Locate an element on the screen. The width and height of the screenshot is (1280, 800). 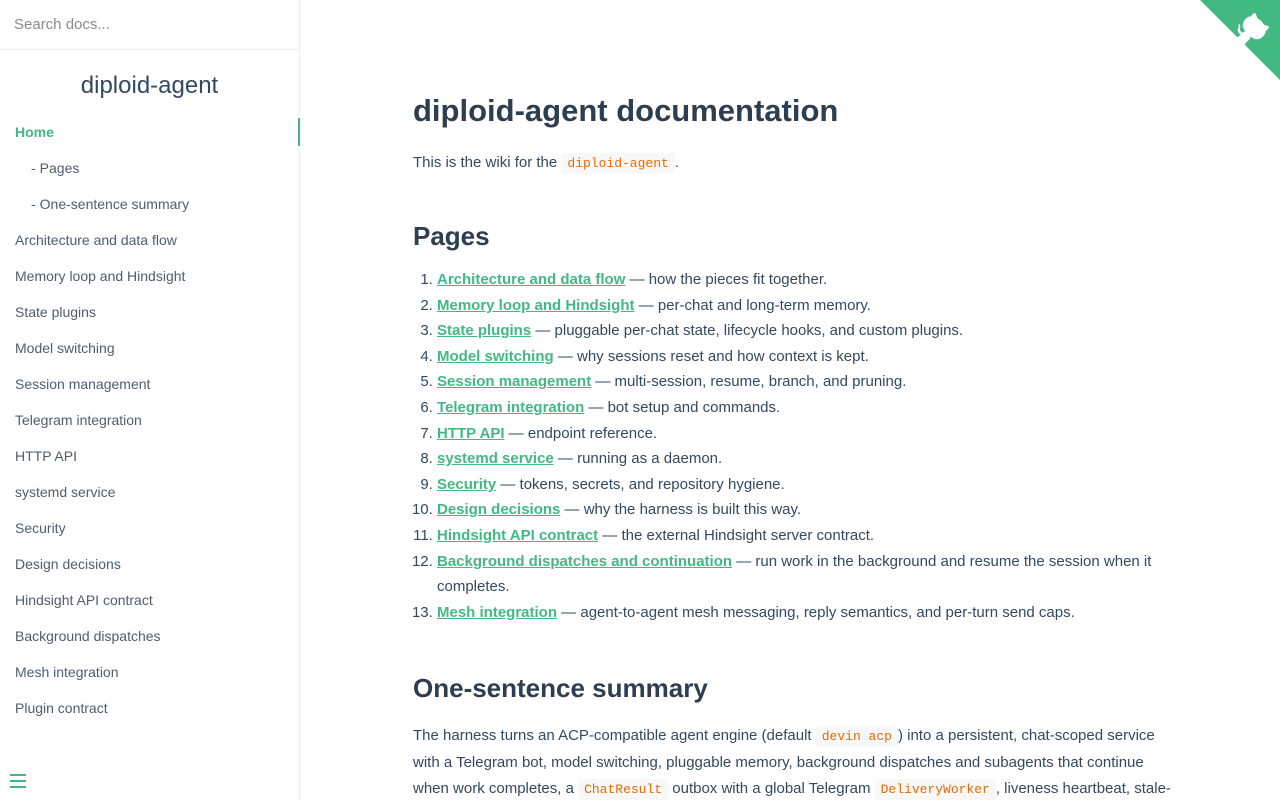
sidebar-item-memory-loop-and-hindsight: Memory loop and Hindsight is located at coordinates (149, 280).